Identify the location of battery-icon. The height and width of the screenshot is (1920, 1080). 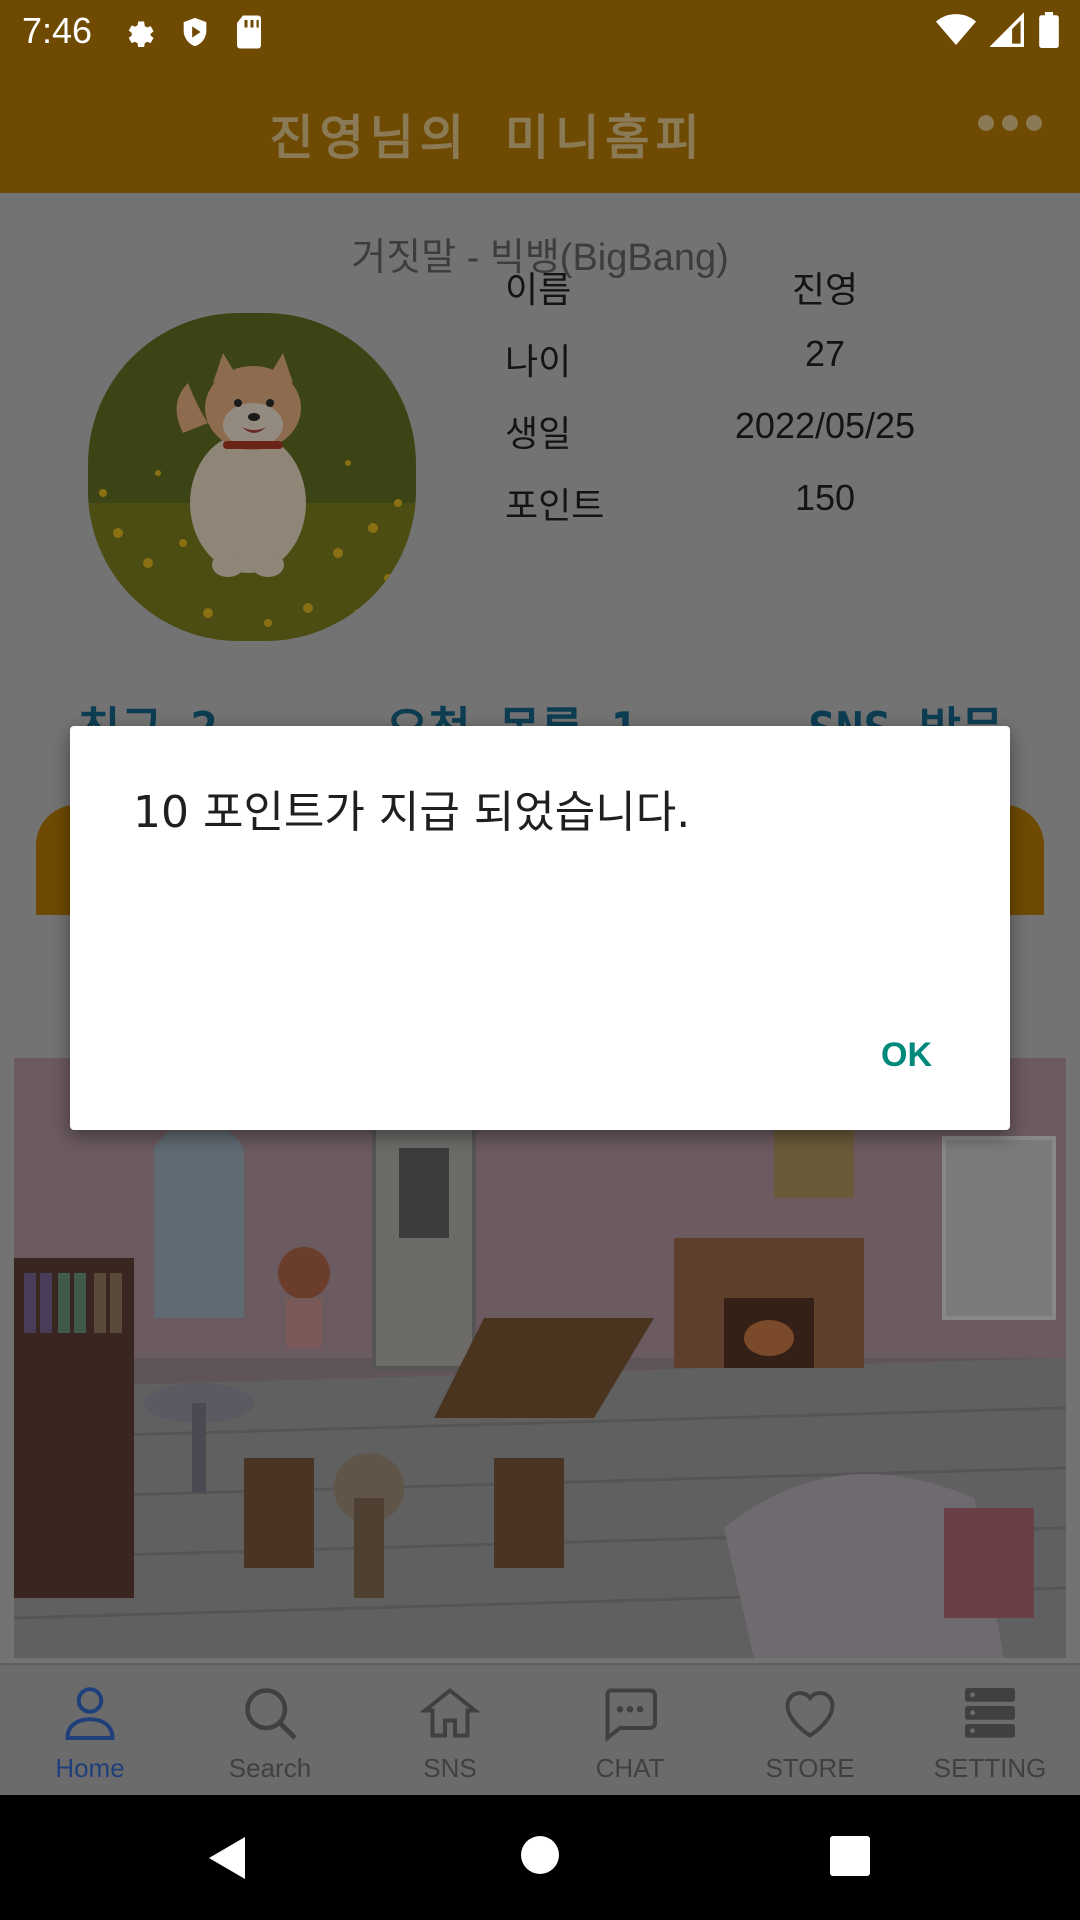
(1049, 30).